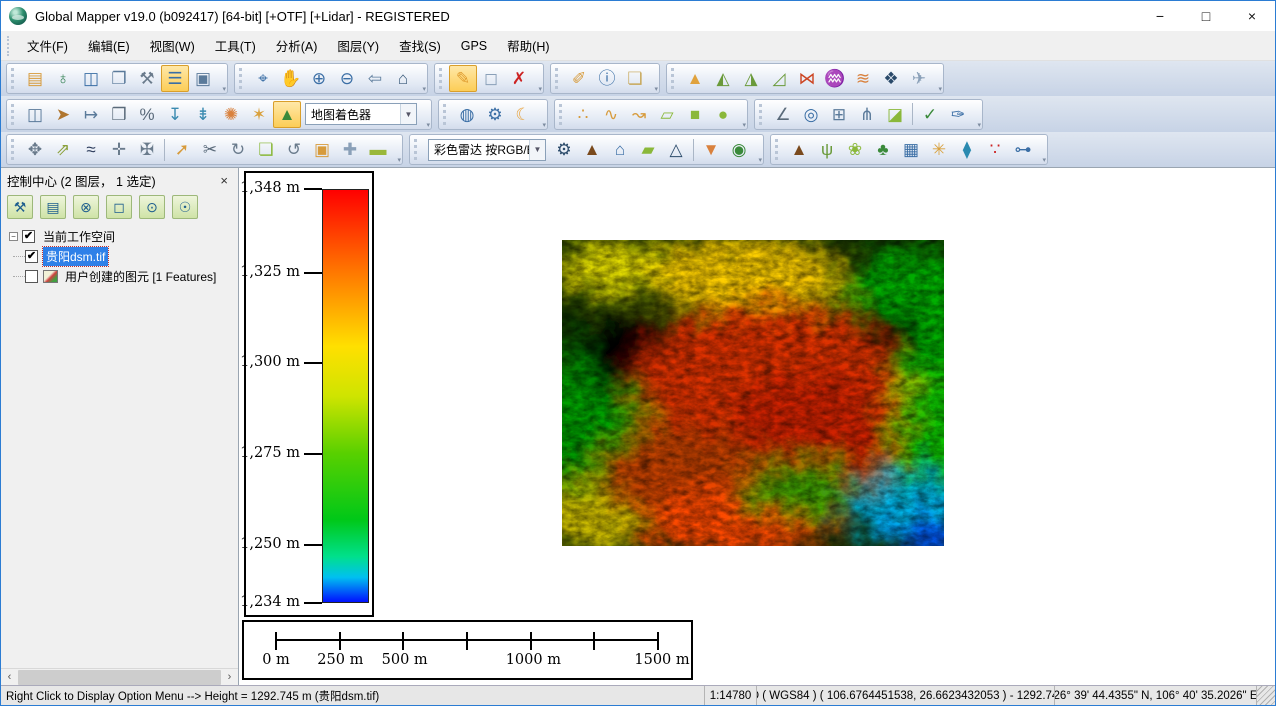 Image resolution: width=1276 pixels, height=706 pixels. What do you see at coordinates (519, 78) in the screenshot?
I see `clear-selection-button: ✗` at bounding box center [519, 78].